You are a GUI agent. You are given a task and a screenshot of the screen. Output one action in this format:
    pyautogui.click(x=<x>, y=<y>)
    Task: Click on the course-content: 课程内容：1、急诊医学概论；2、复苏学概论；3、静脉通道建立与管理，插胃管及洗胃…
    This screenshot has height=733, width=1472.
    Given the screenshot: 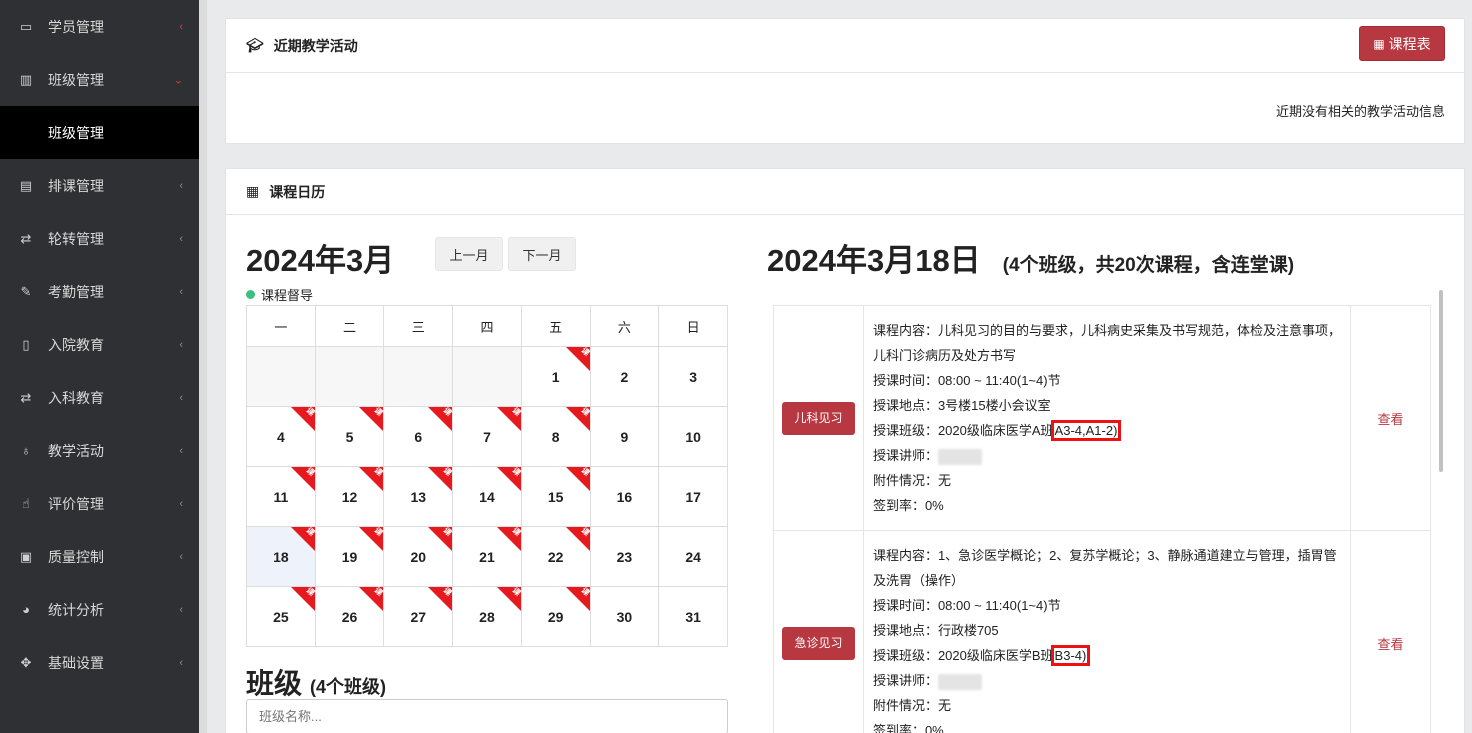 What is the action you would take?
    pyautogui.click(x=1104, y=568)
    